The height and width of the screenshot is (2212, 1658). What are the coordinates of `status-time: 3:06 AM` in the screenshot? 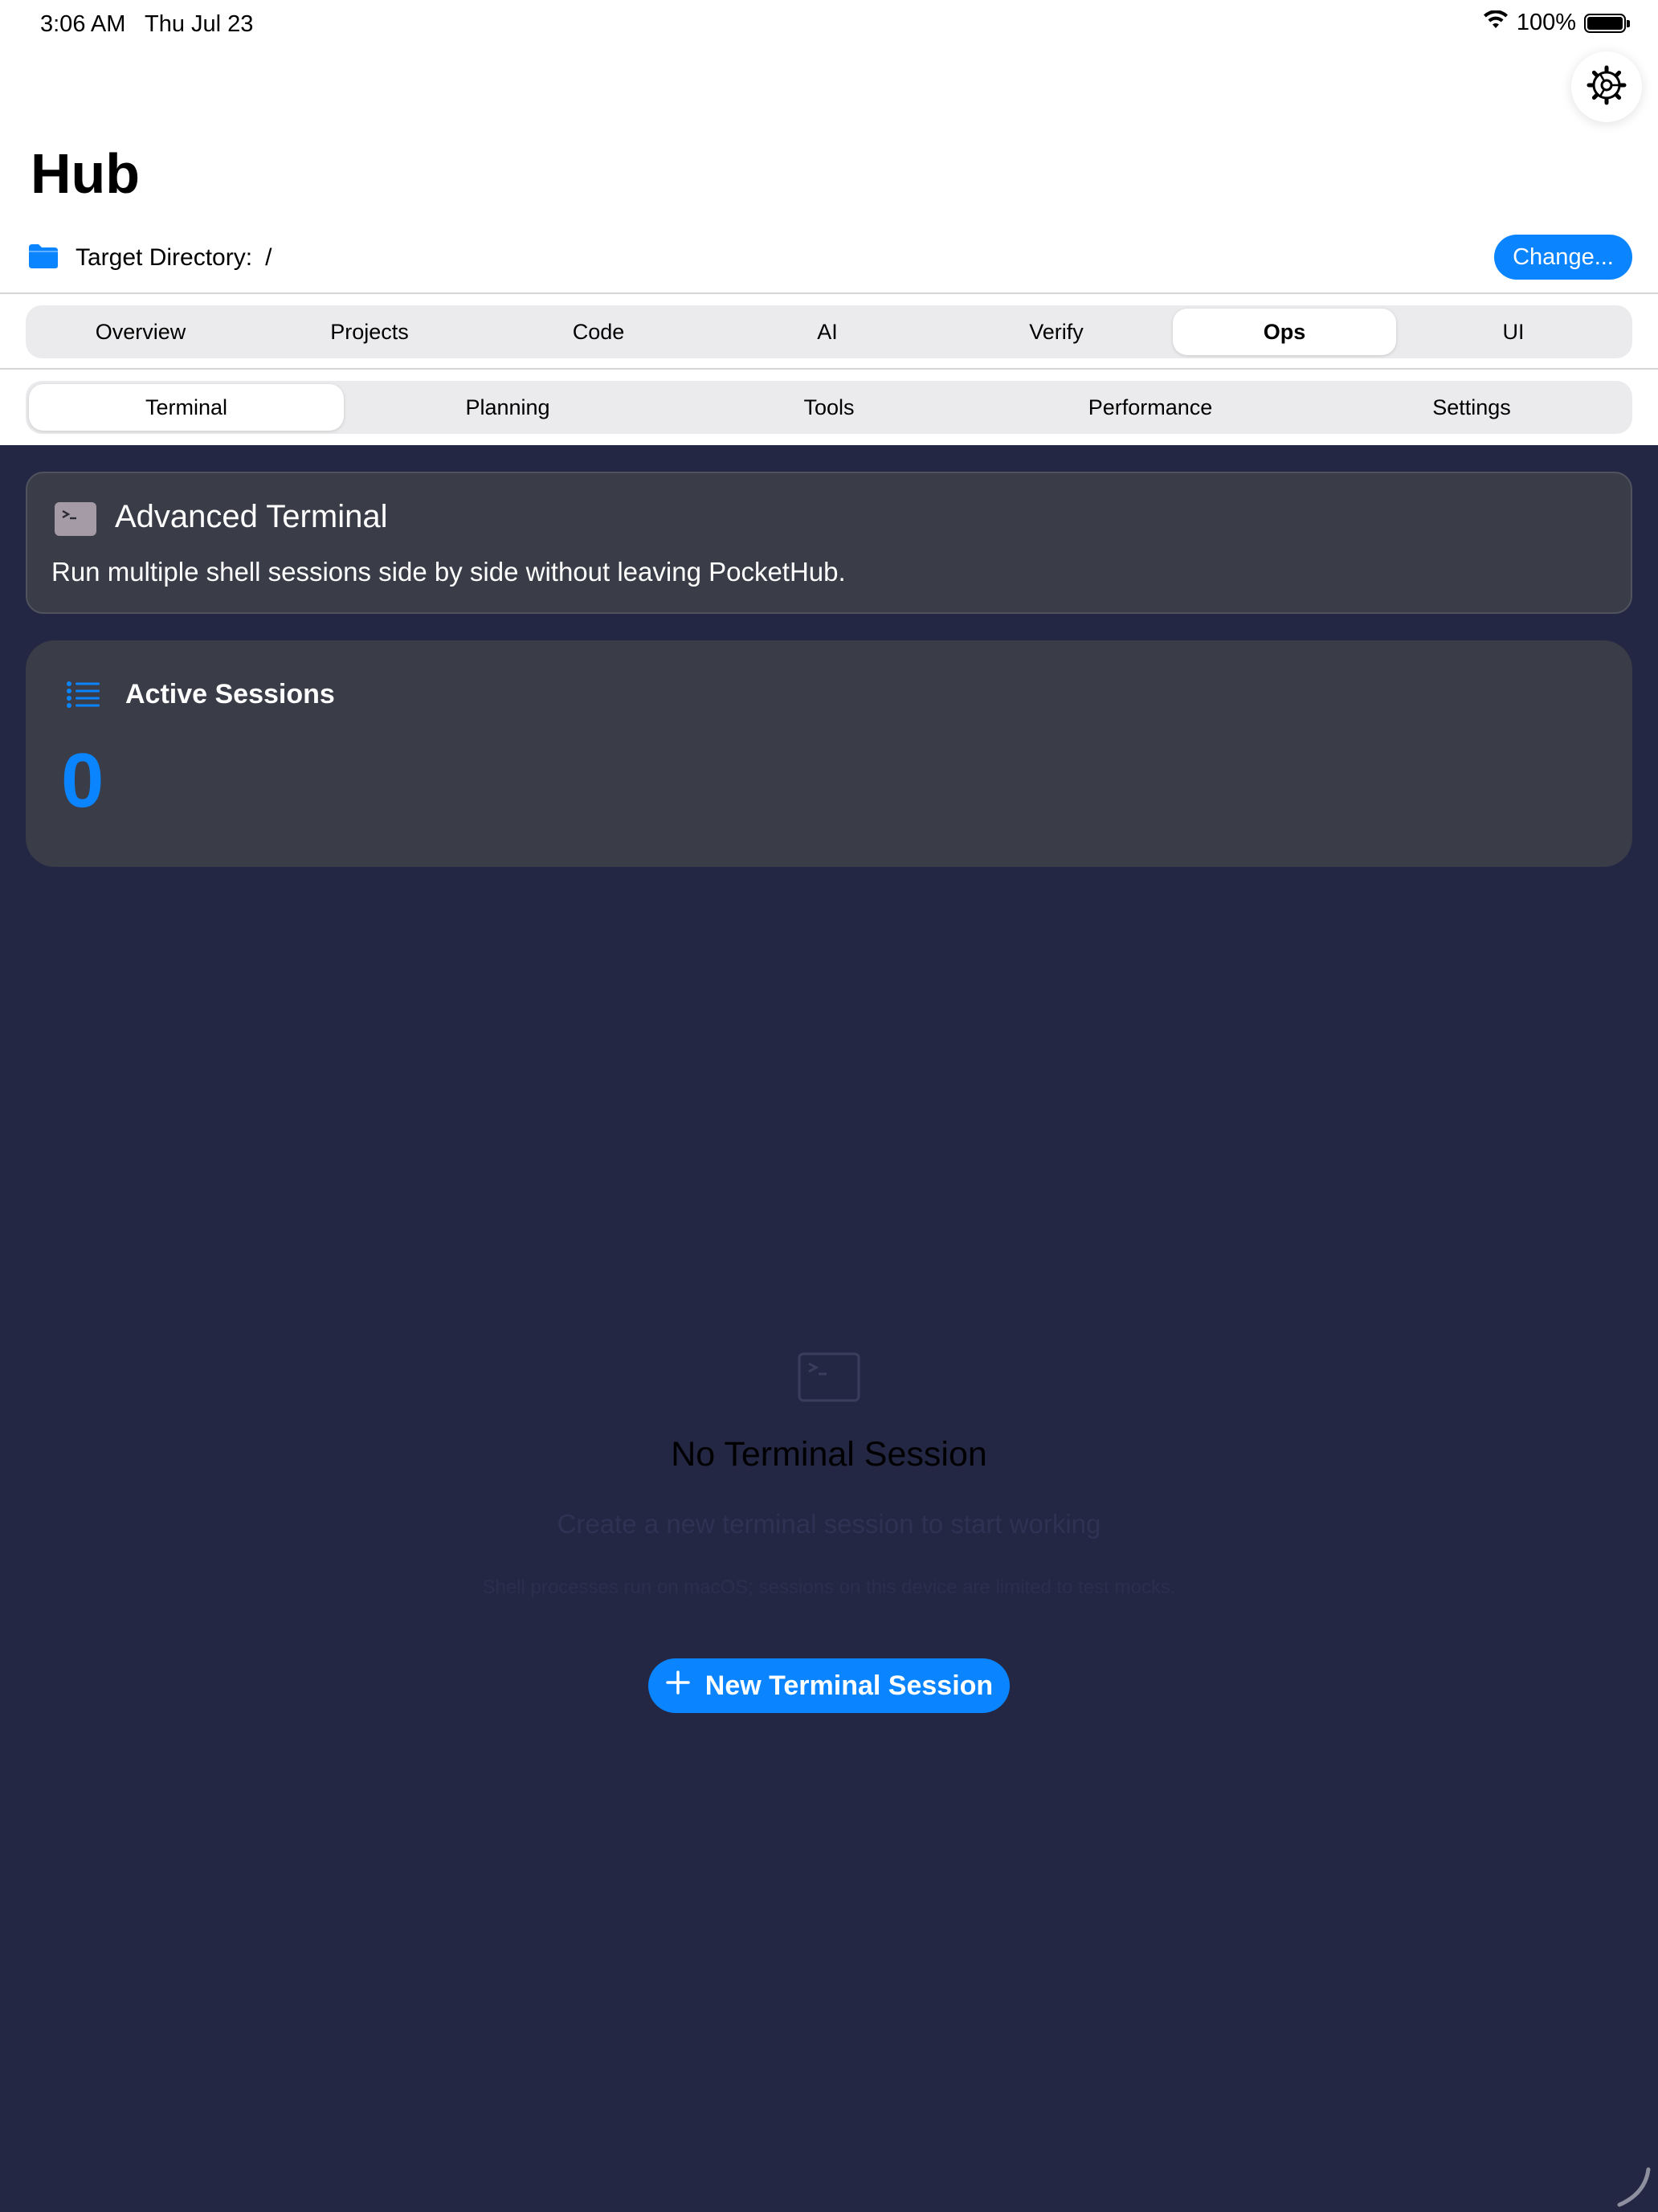 It's located at (83, 24).